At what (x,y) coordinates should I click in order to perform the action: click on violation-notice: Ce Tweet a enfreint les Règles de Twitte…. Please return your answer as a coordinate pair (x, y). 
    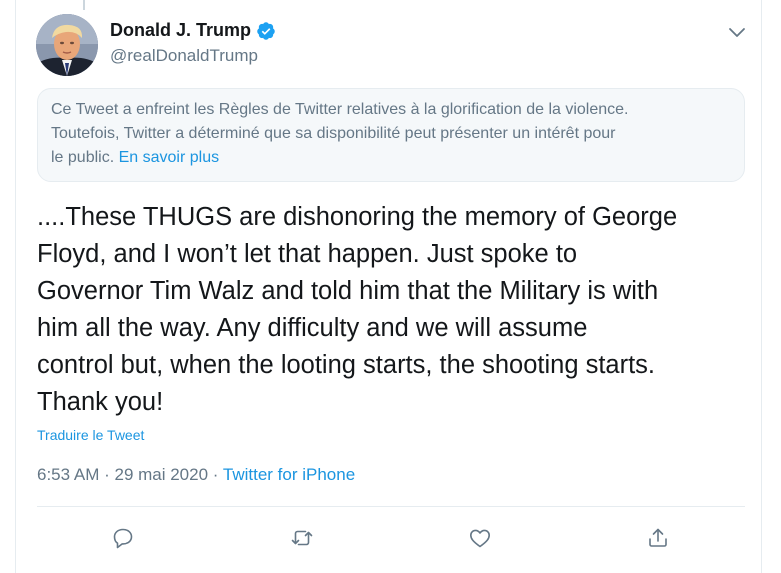
    Looking at the image, I should click on (391, 135).